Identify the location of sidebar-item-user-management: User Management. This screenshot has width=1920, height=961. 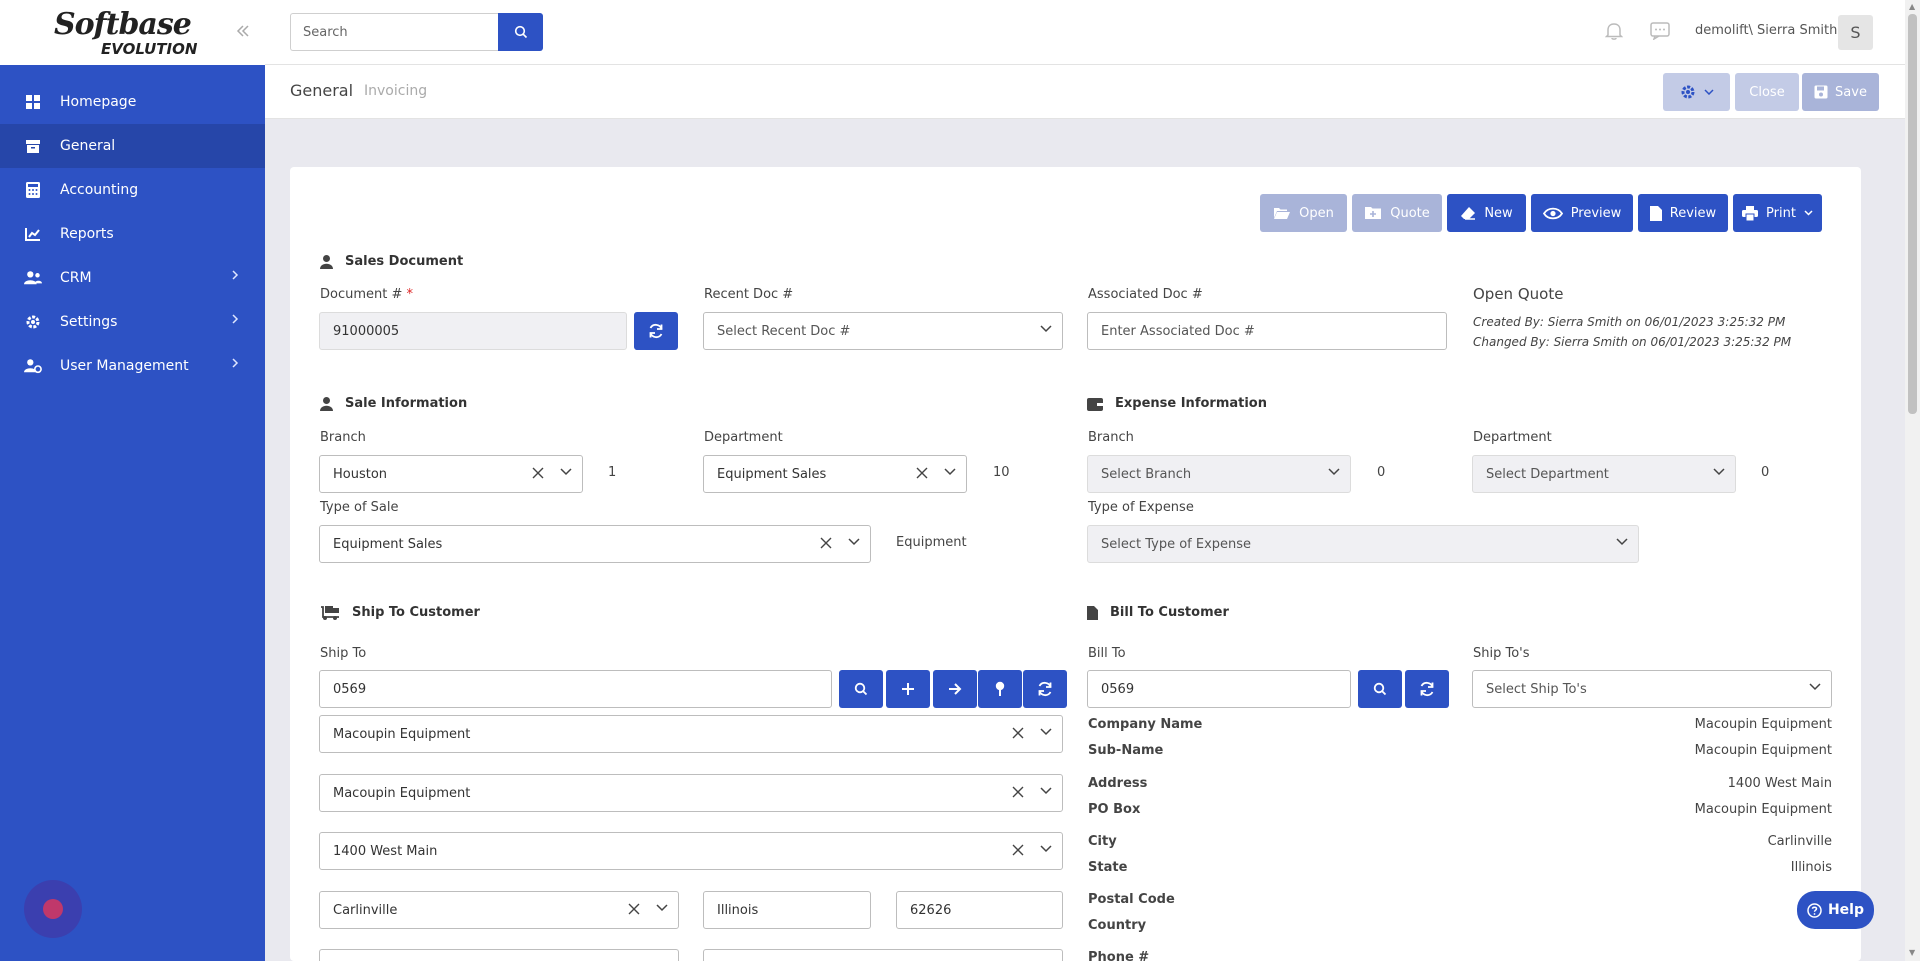
(132, 366).